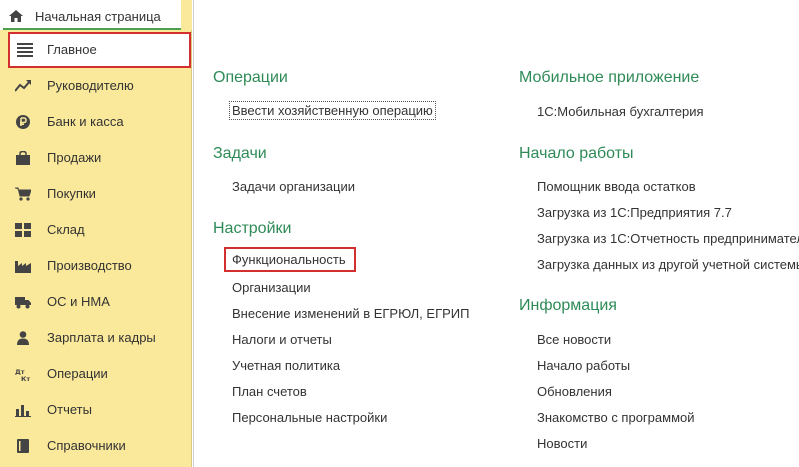  What do you see at coordinates (282, 339) in the screenshot?
I see `link-taxes-reports: Налоги и отчеты` at bounding box center [282, 339].